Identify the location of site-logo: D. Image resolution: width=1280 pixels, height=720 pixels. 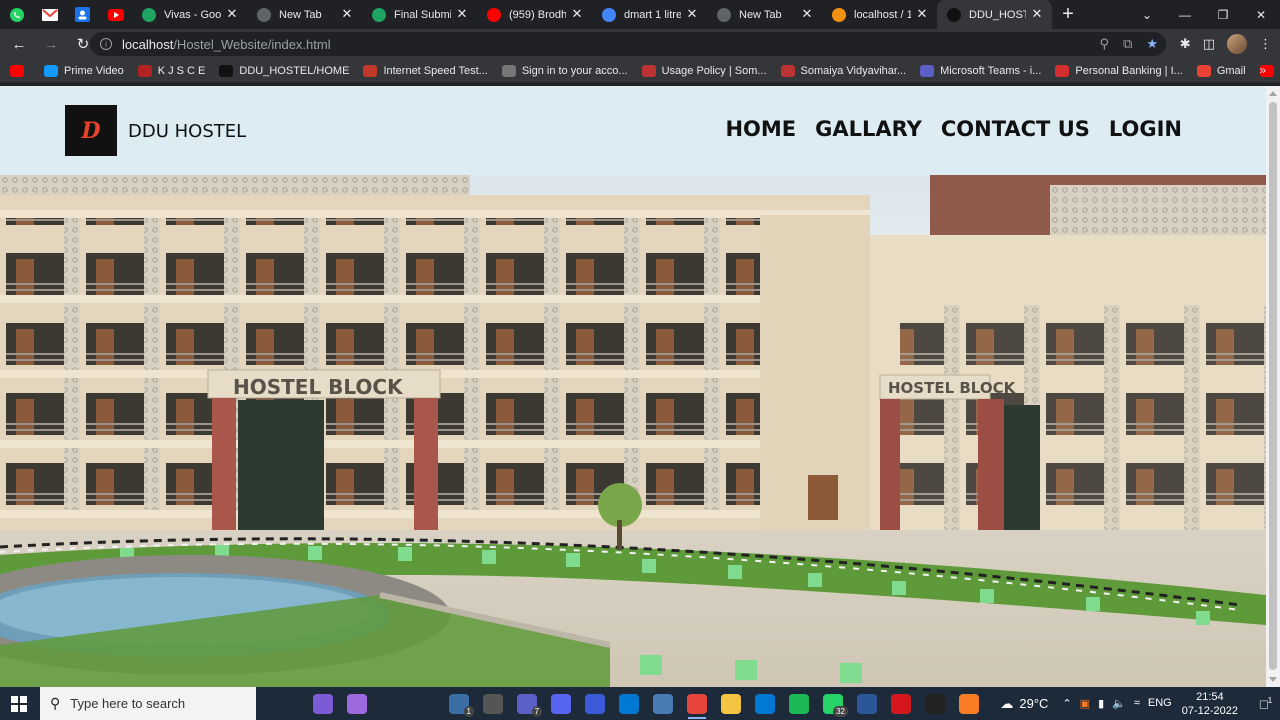
(91, 130).